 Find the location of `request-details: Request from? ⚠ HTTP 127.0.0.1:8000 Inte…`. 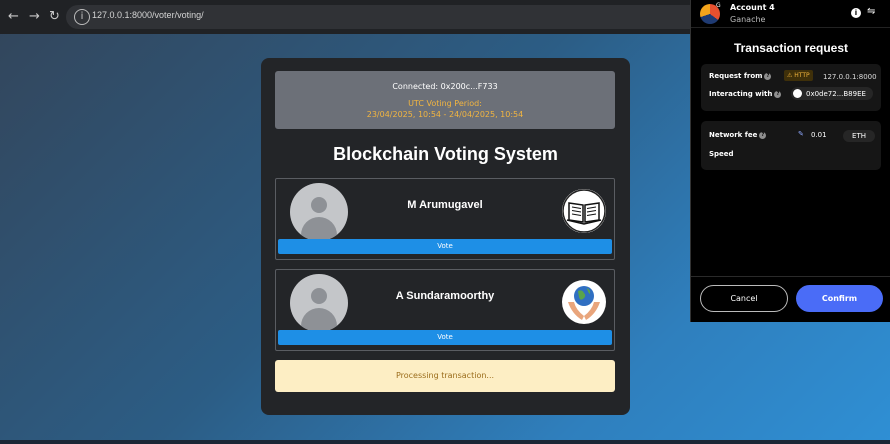

request-details: Request from? ⚠ HTTP 127.0.0.1:8000 Inte… is located at coordinates (791, 87).